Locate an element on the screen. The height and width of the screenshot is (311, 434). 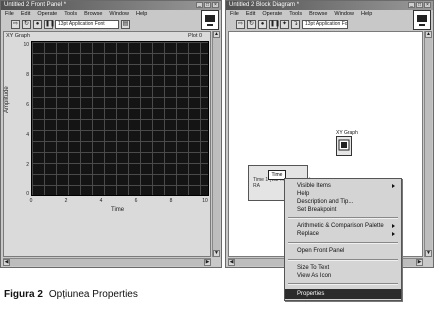
block-diagram-toolbar: ⇨ ↻ ● ❚❚ ✦ ↴ 13pt Application Font is located at coordinates (329, 24).